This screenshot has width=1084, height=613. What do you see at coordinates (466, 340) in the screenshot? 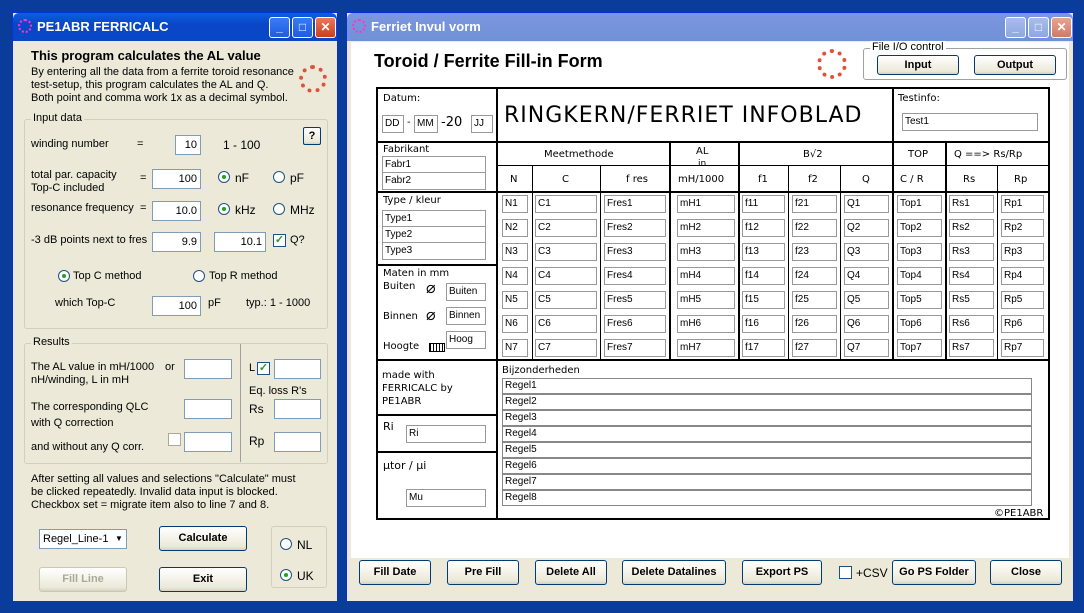
I see `hoogte-field: Hoog` at bounding box center [466, 340].